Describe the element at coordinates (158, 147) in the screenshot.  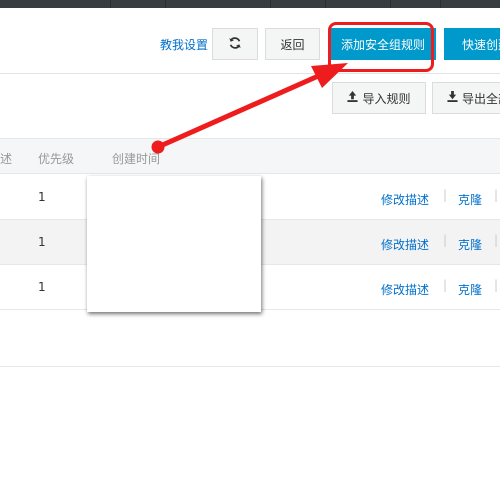
I see `arrow-origin-dot` at that location.